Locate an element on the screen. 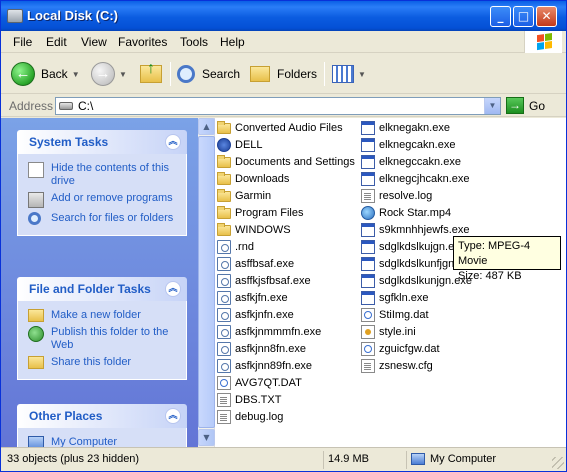 Image resolution: width=567 pixels, height=472 pixels. file-item: asfkjnn8fn.exe is located at coordinates (261, 348).